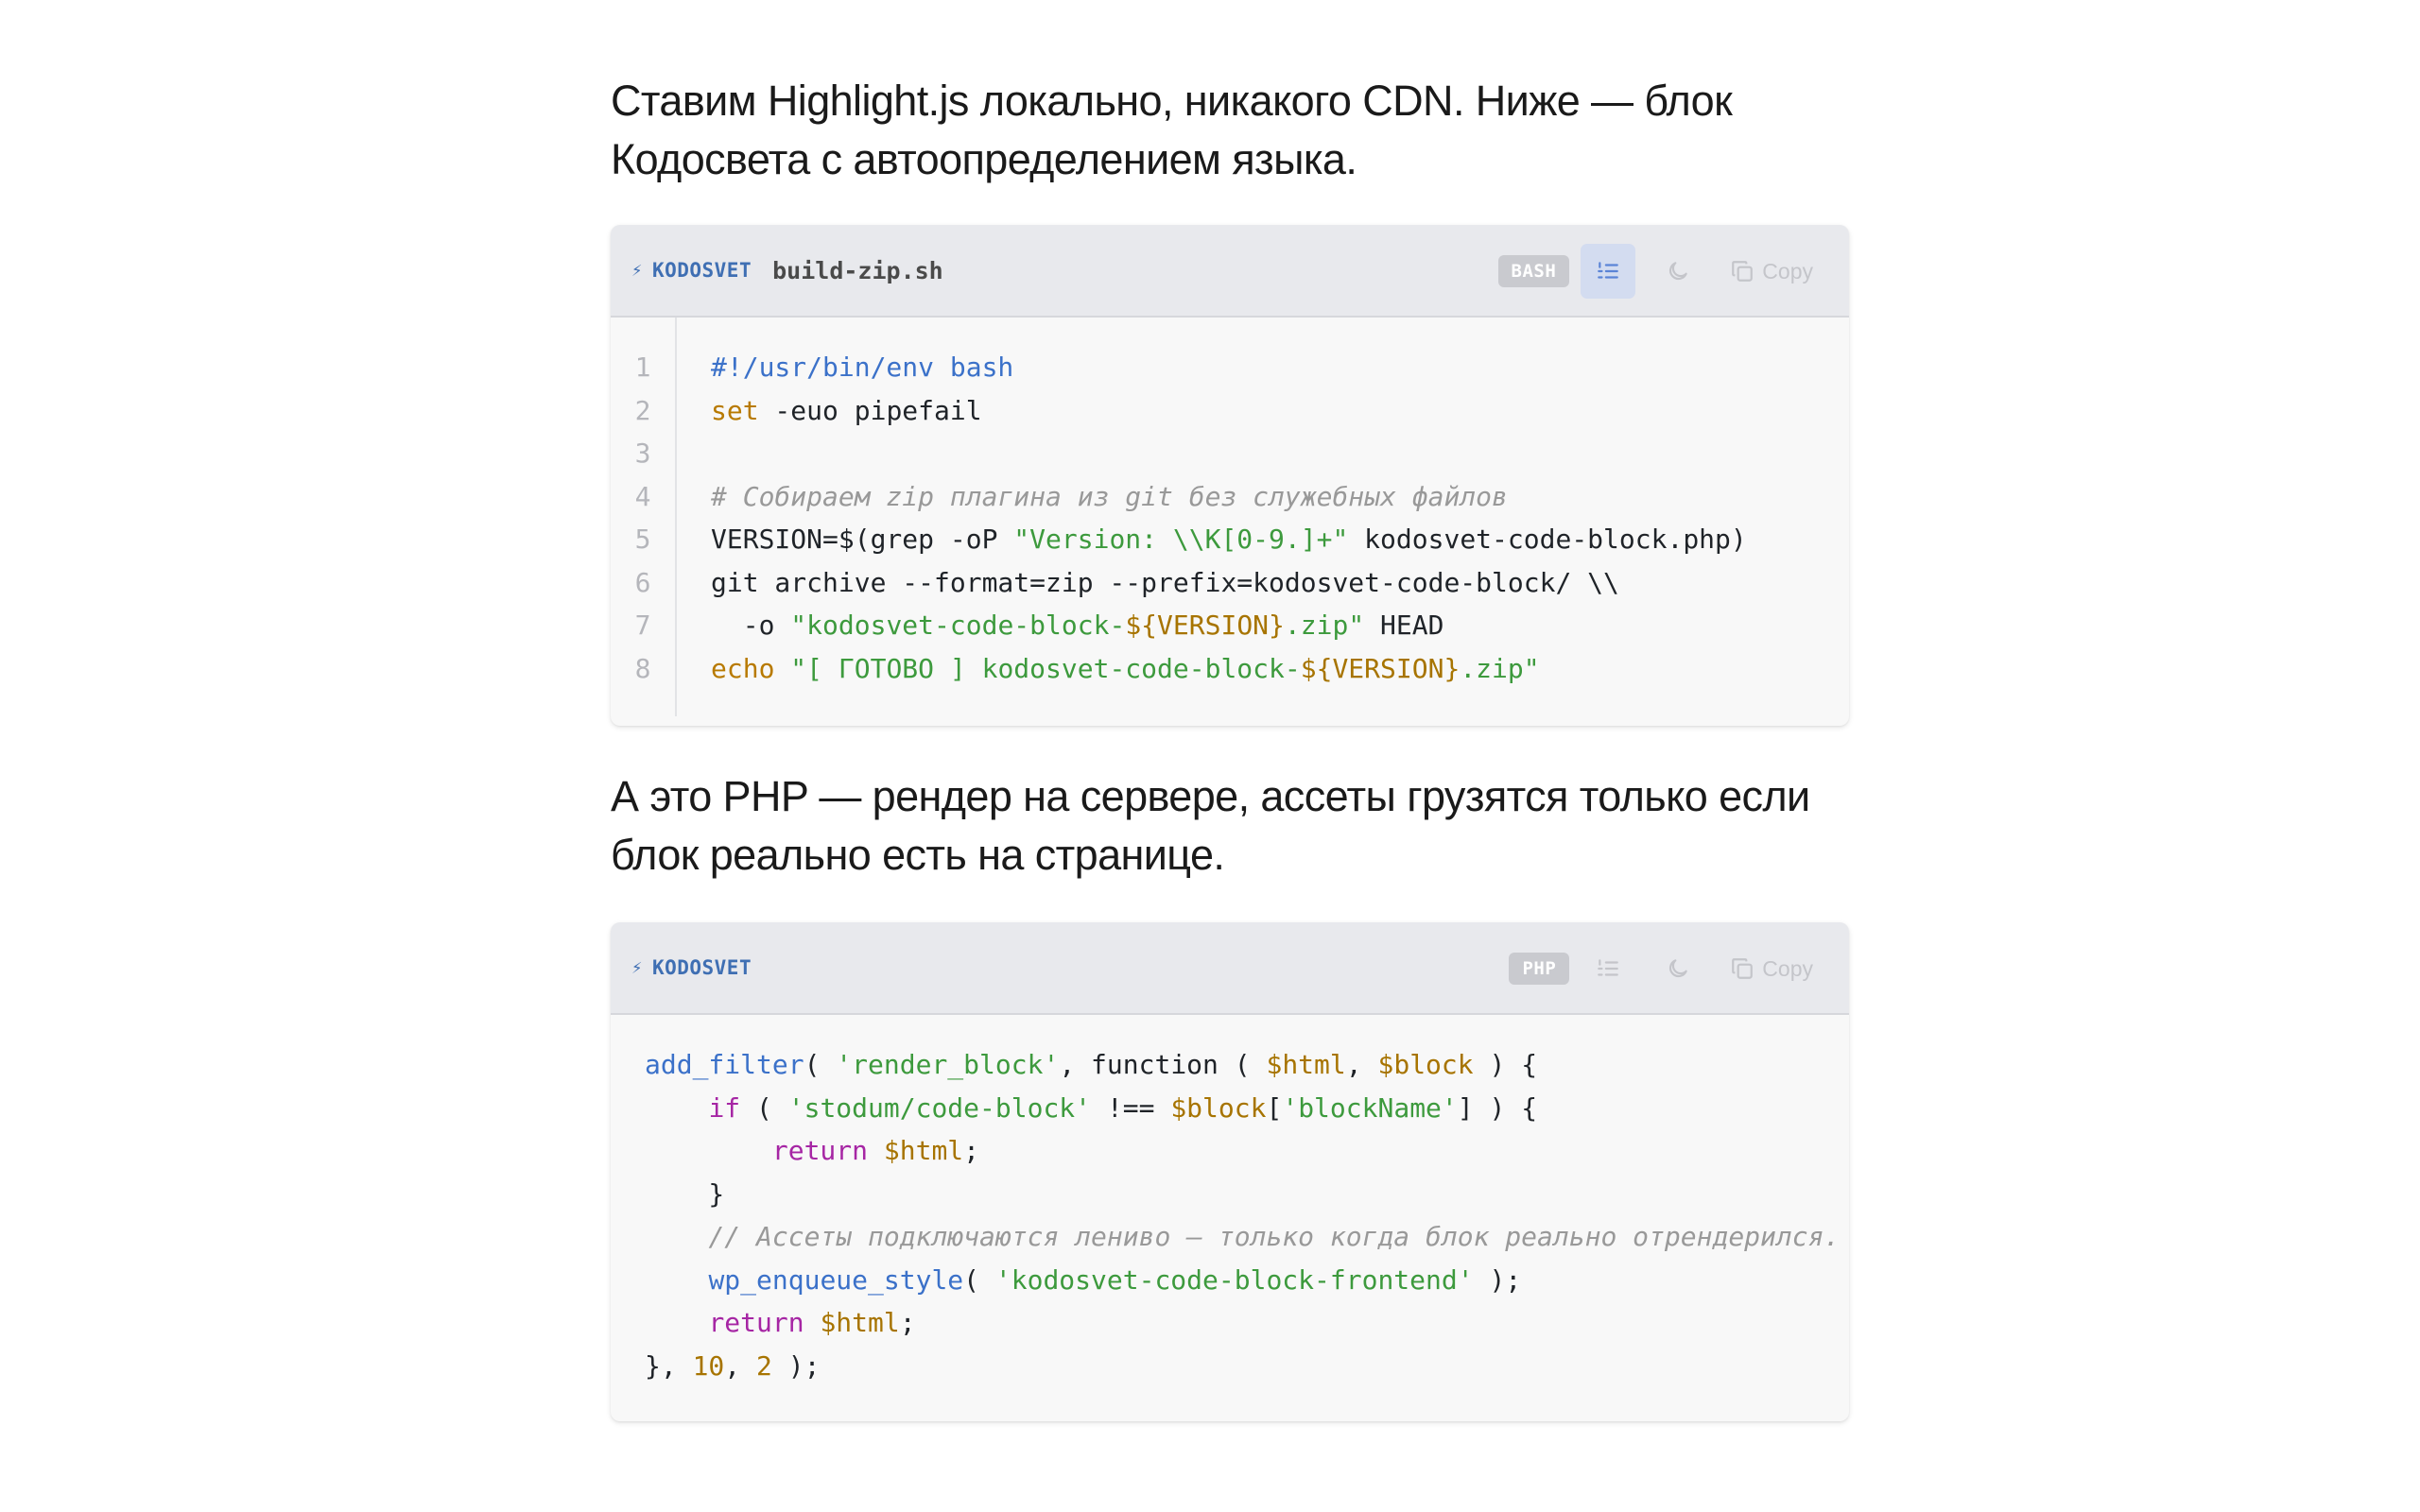  I want to click on code-token: 10, so click(708, 1365).